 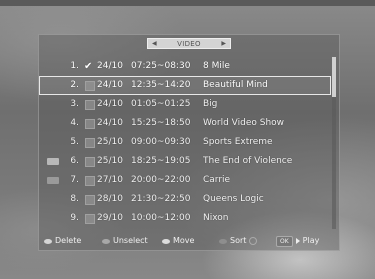 I want to click on item-date: 29/10, so click(x=110, y=218).